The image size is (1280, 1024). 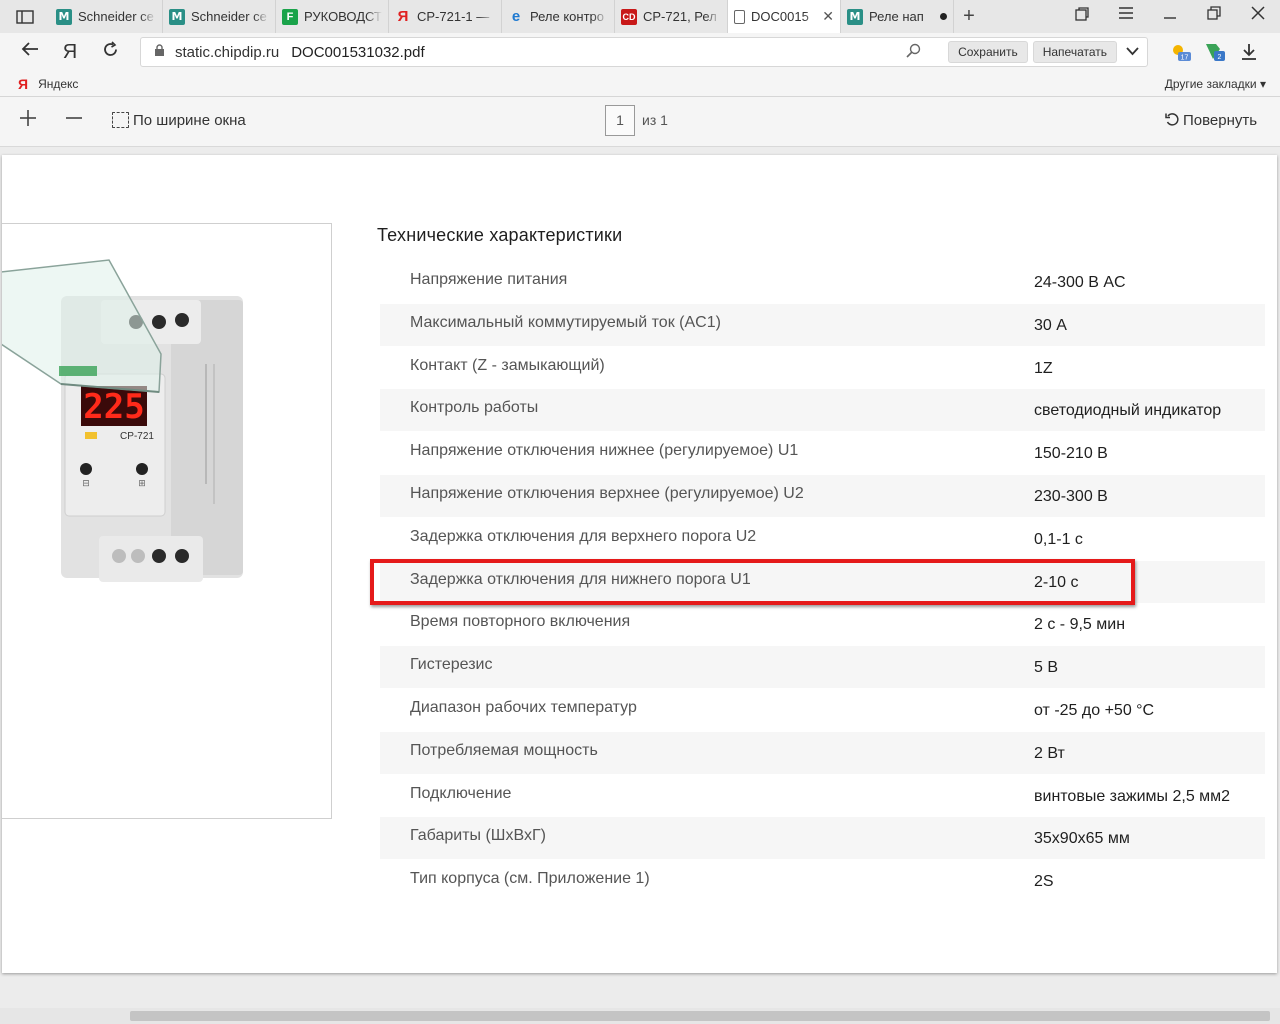 I want to click on tab-title: CP-721, Рел, so click(x=680, y=16).